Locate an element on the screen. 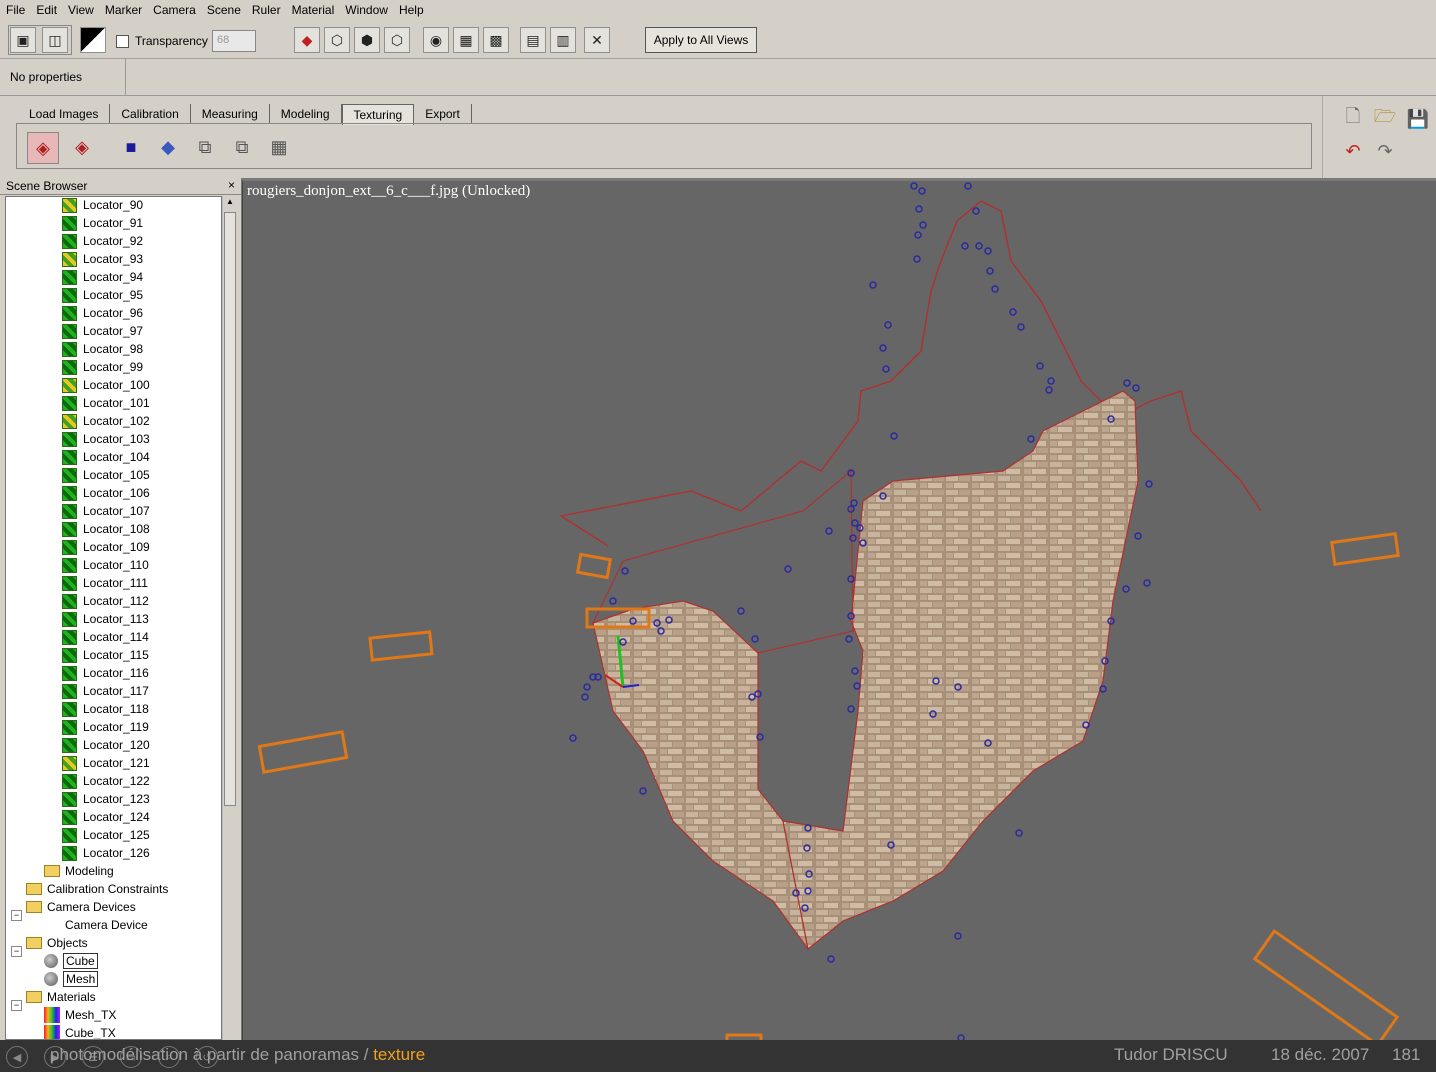  camera-view-icon: ◫ is located at coordinates (55, 40).